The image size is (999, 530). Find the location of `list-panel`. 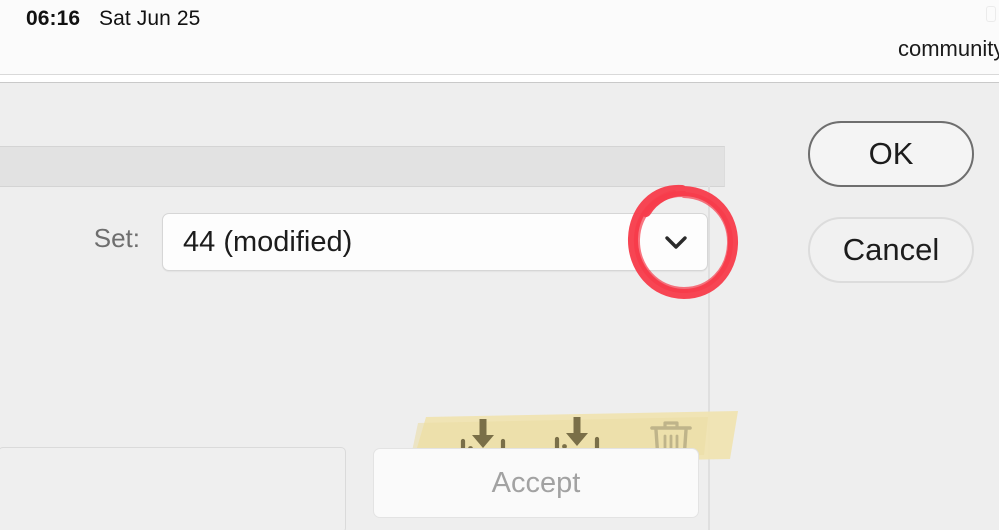

list-panel is located at coordinates (173, 488).